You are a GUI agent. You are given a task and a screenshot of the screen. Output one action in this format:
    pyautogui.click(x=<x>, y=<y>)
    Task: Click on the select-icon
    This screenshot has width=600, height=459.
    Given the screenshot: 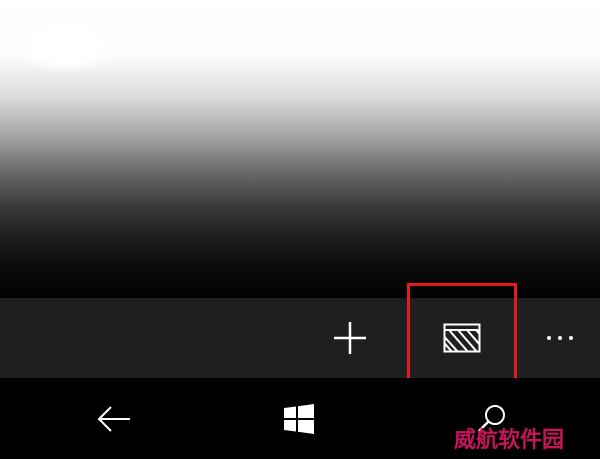 What is the action you would take?
    pyautogui.click(x=462, y=338)
    